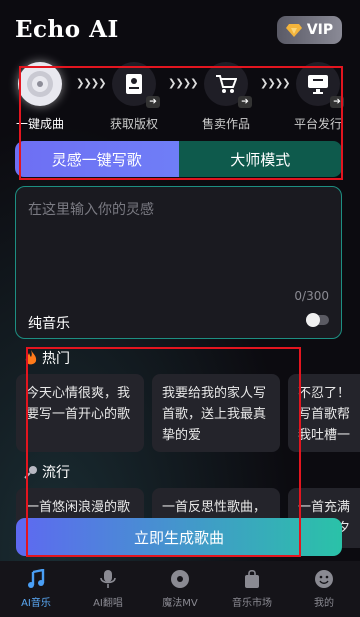 The height and width of the screenshot is (617, 360). What do you see at coordinates (324, 589) in the screenshot?
I see `tab-mine: 我的` at bounding box center [324, 589].